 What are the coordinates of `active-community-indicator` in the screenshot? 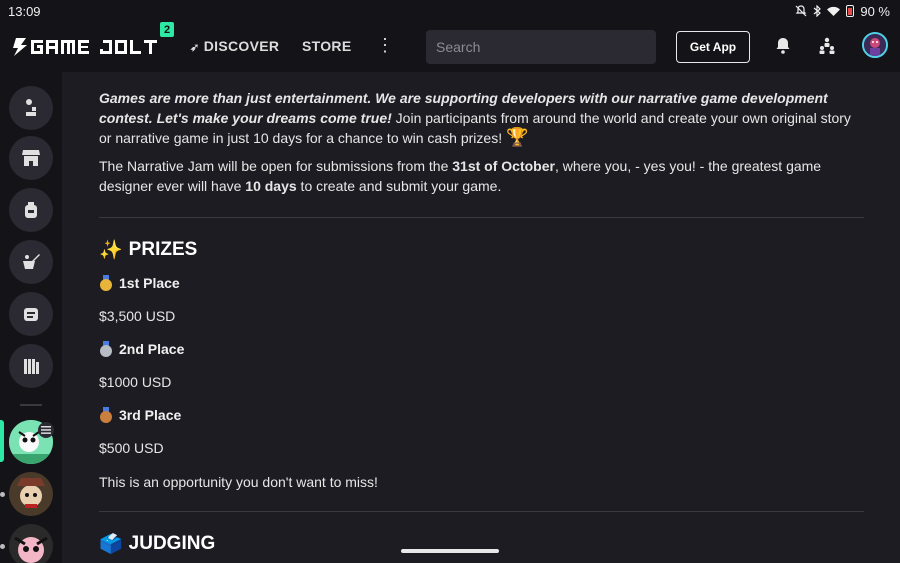 It's located at (2, 441).